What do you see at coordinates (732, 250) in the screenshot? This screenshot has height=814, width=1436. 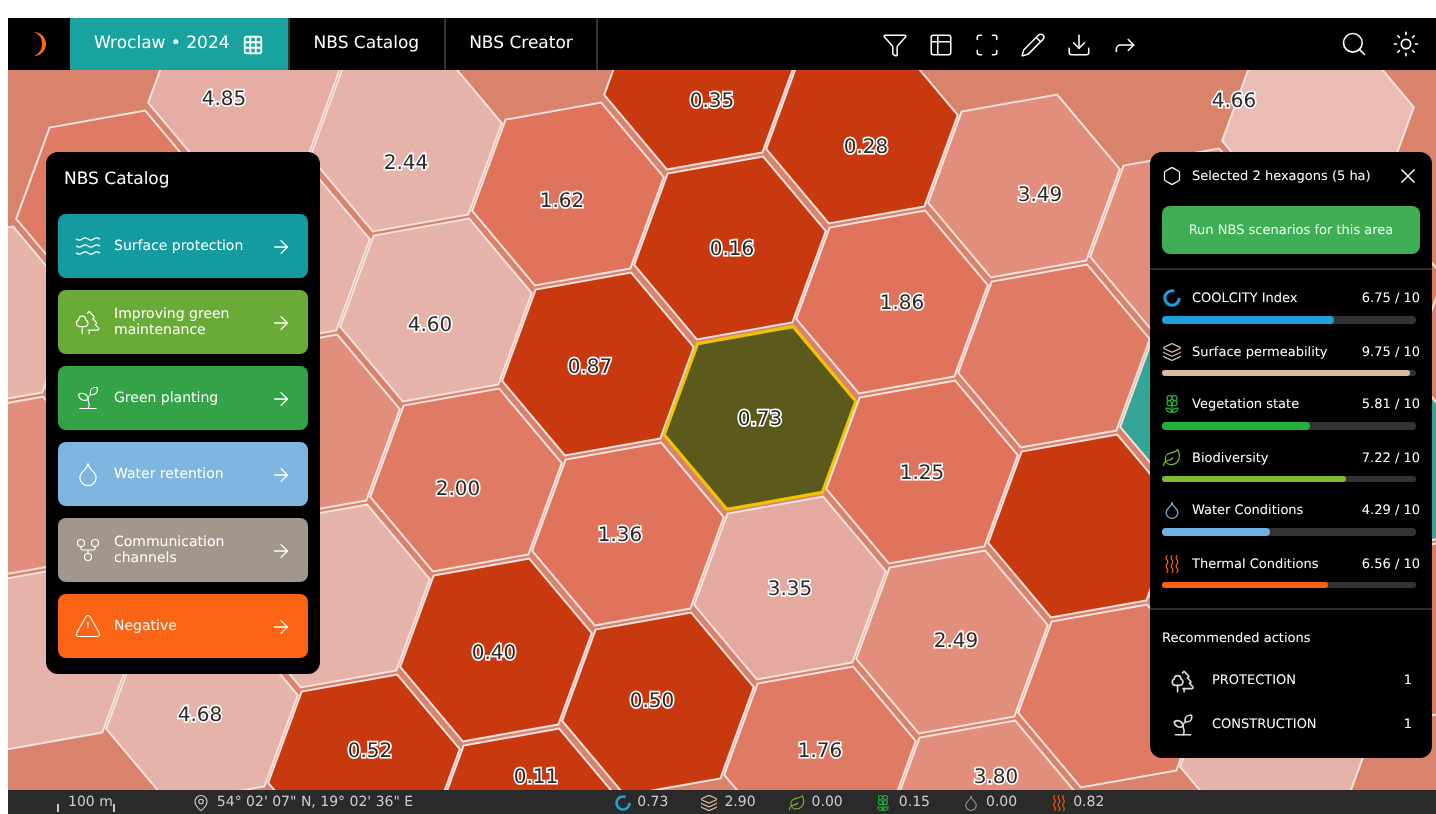 I see `hexagon-value: 0.16` at bounding box center [732, 250].